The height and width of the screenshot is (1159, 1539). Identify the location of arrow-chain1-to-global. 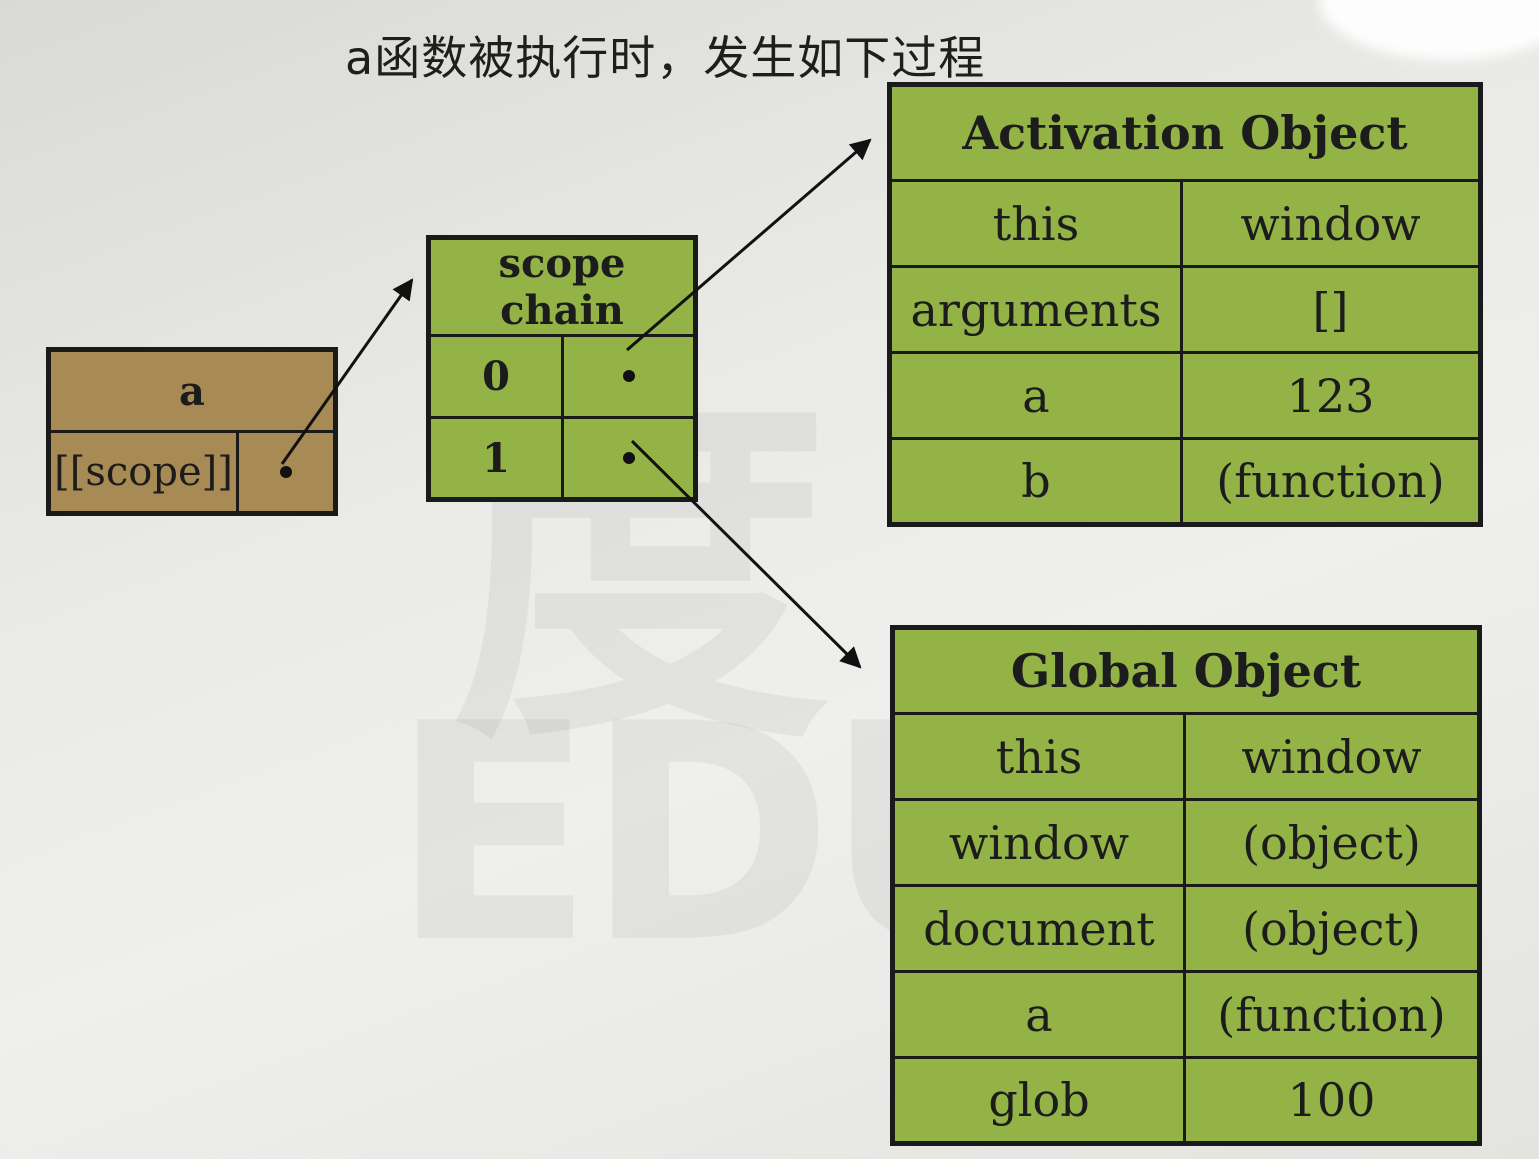
(746, 554).